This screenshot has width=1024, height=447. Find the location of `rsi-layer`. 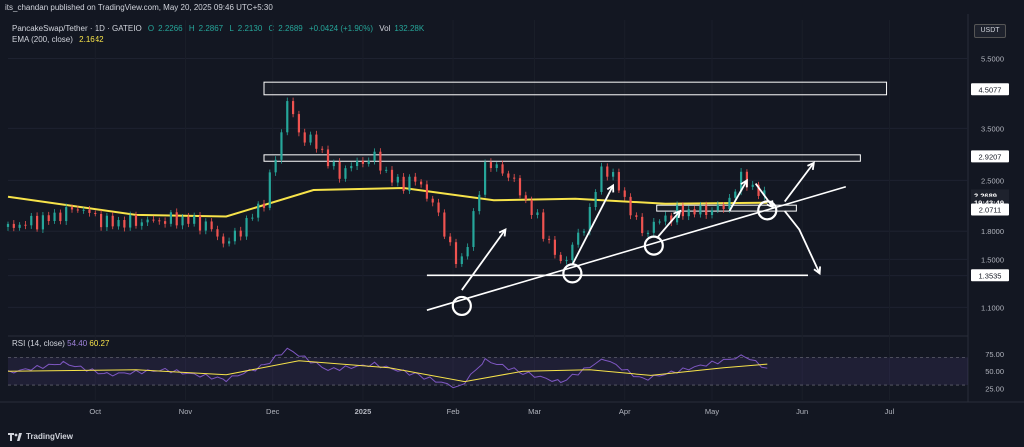

rsi-layer is located at coordinates (487, 368).